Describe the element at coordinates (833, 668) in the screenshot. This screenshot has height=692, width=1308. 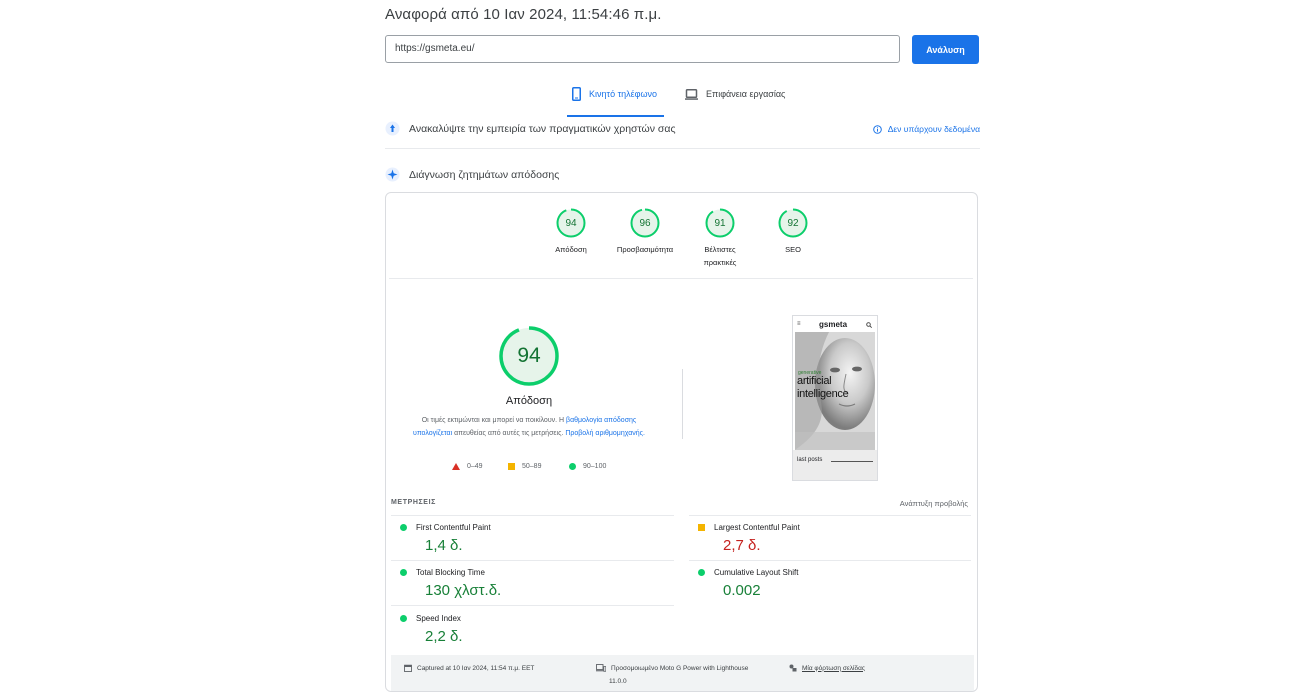
I see `load-label: Μία φόρτωση σελίδας` at that location.